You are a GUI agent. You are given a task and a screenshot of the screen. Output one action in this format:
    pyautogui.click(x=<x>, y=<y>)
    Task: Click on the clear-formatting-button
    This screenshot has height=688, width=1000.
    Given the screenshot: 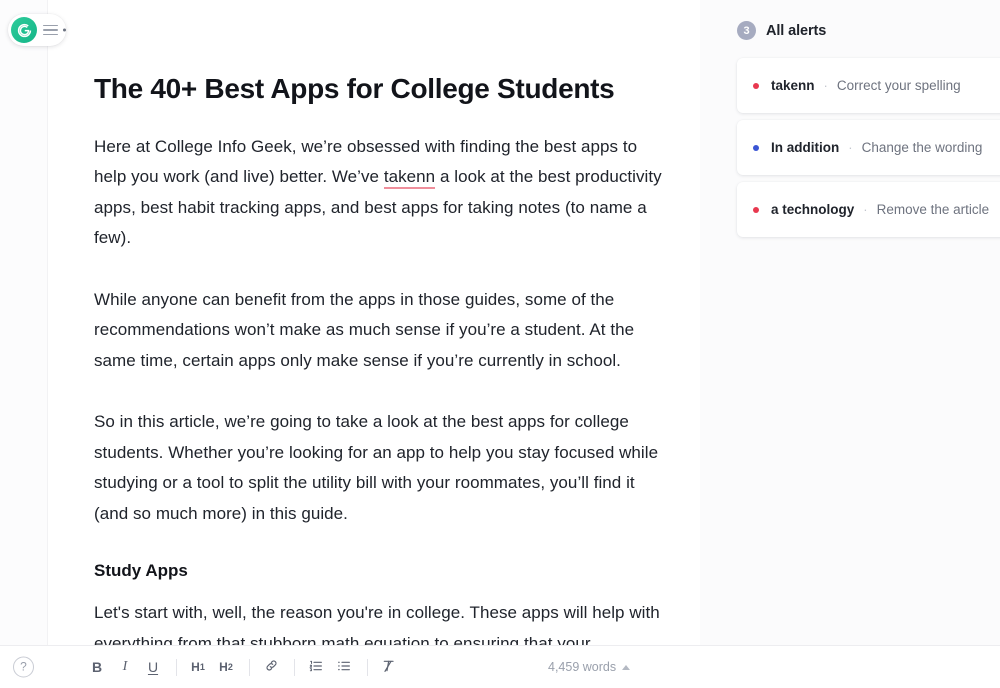 What is the action you would take?
    pyautogui.click(x=389, y=667)
    